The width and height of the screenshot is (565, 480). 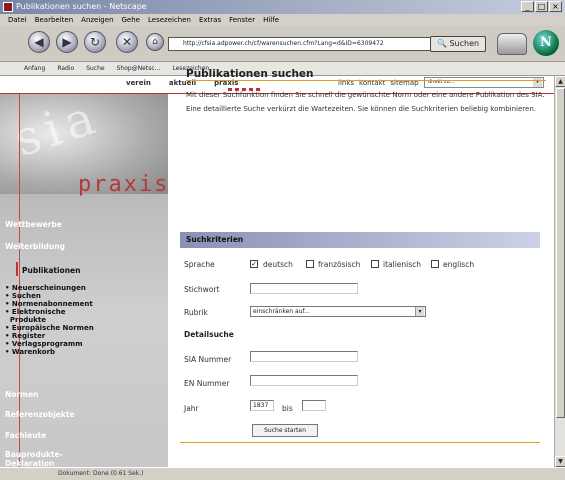 What do you see at coordinates (546, 43) in the screenshot?
I see `netscape-logo: N` at bounding box center [546, 43].